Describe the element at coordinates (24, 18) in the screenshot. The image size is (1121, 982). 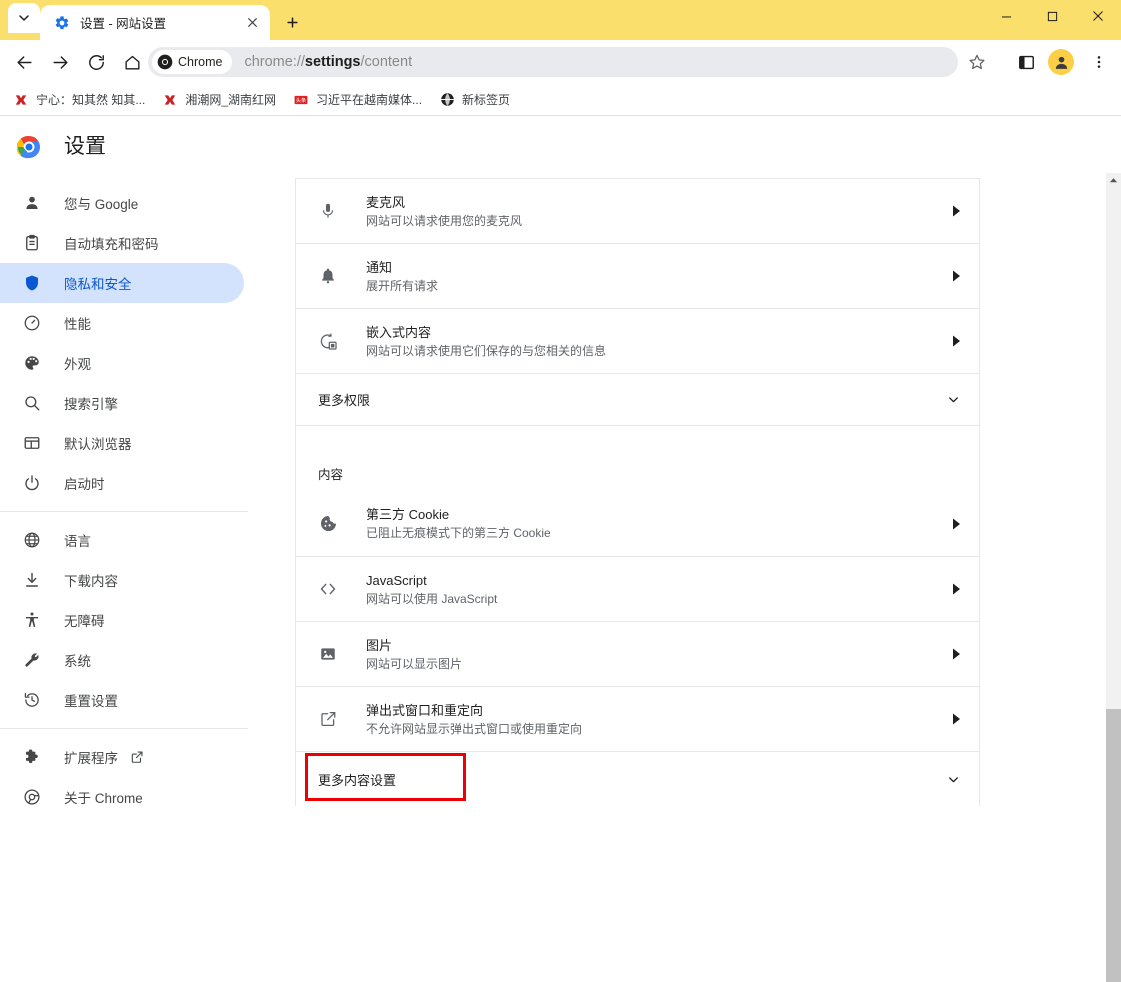
I see `tab-search-button` at that location.